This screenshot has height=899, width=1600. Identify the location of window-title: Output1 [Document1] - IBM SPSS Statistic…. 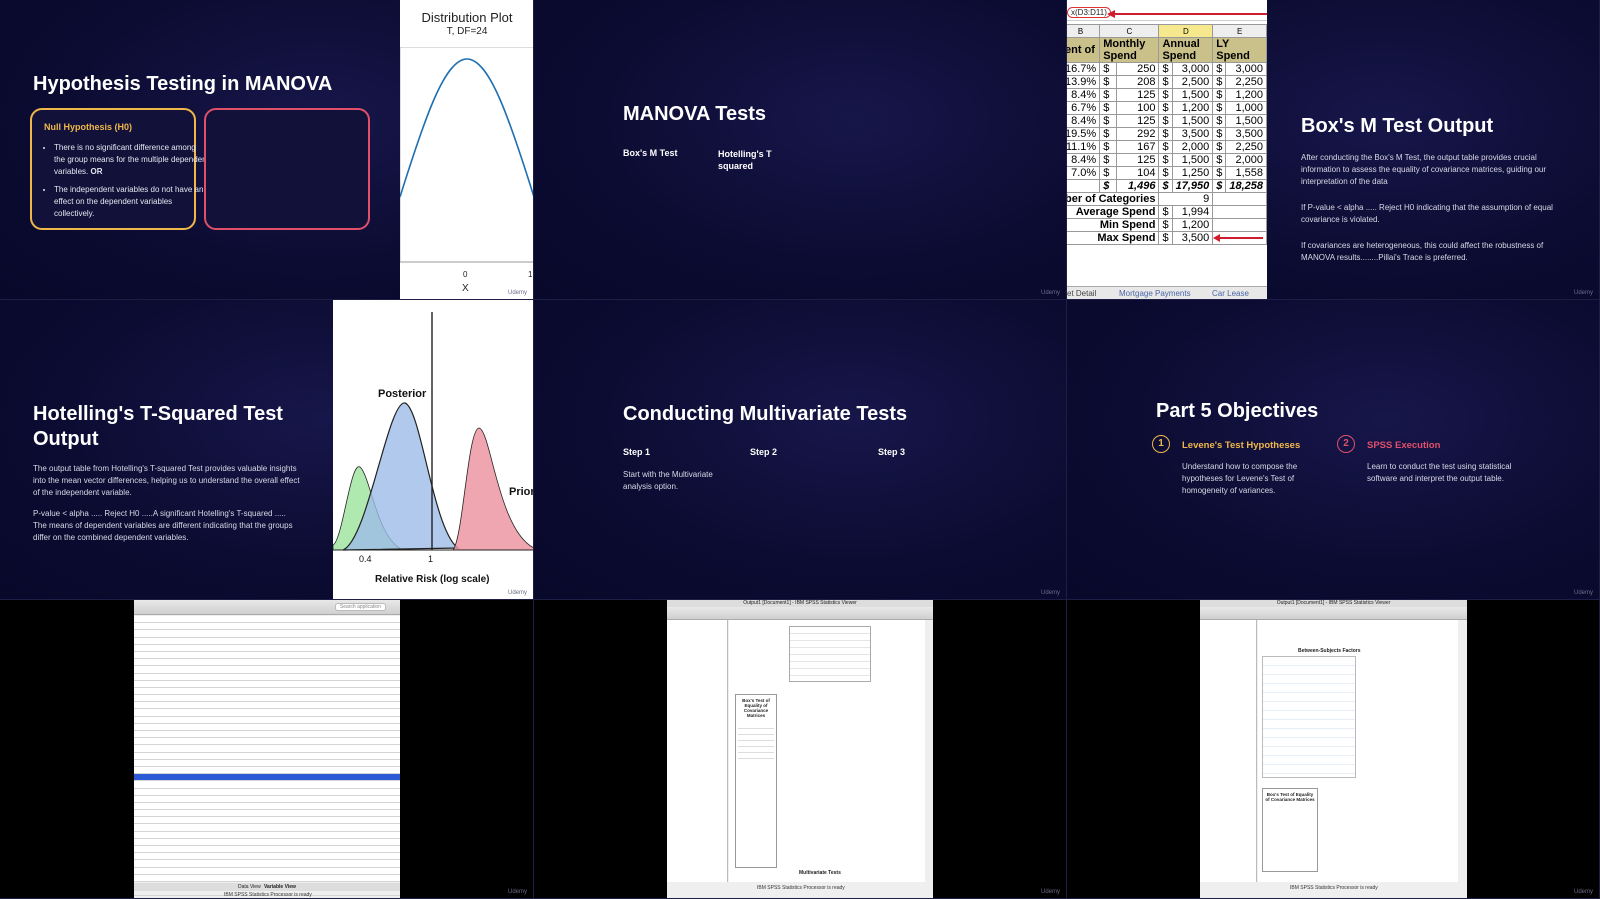
(1333, 603).